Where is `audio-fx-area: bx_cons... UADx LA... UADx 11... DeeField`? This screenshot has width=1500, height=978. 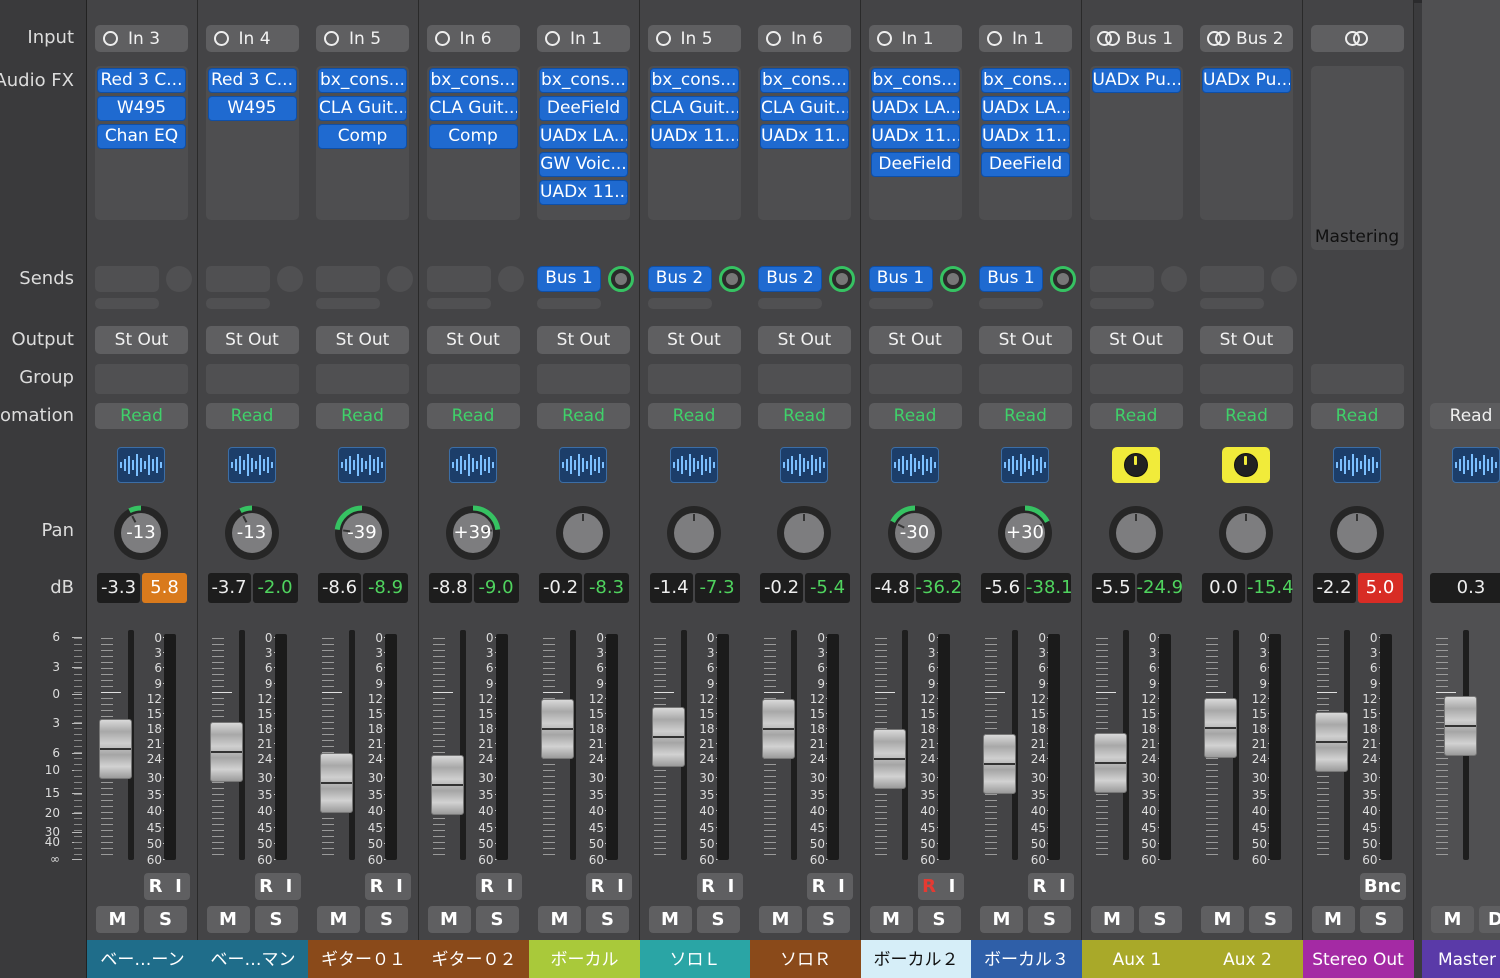
audio-fx-area: bx_cons... UADx LA... UADx 11... DeeField is located at coordinates (915, 143).